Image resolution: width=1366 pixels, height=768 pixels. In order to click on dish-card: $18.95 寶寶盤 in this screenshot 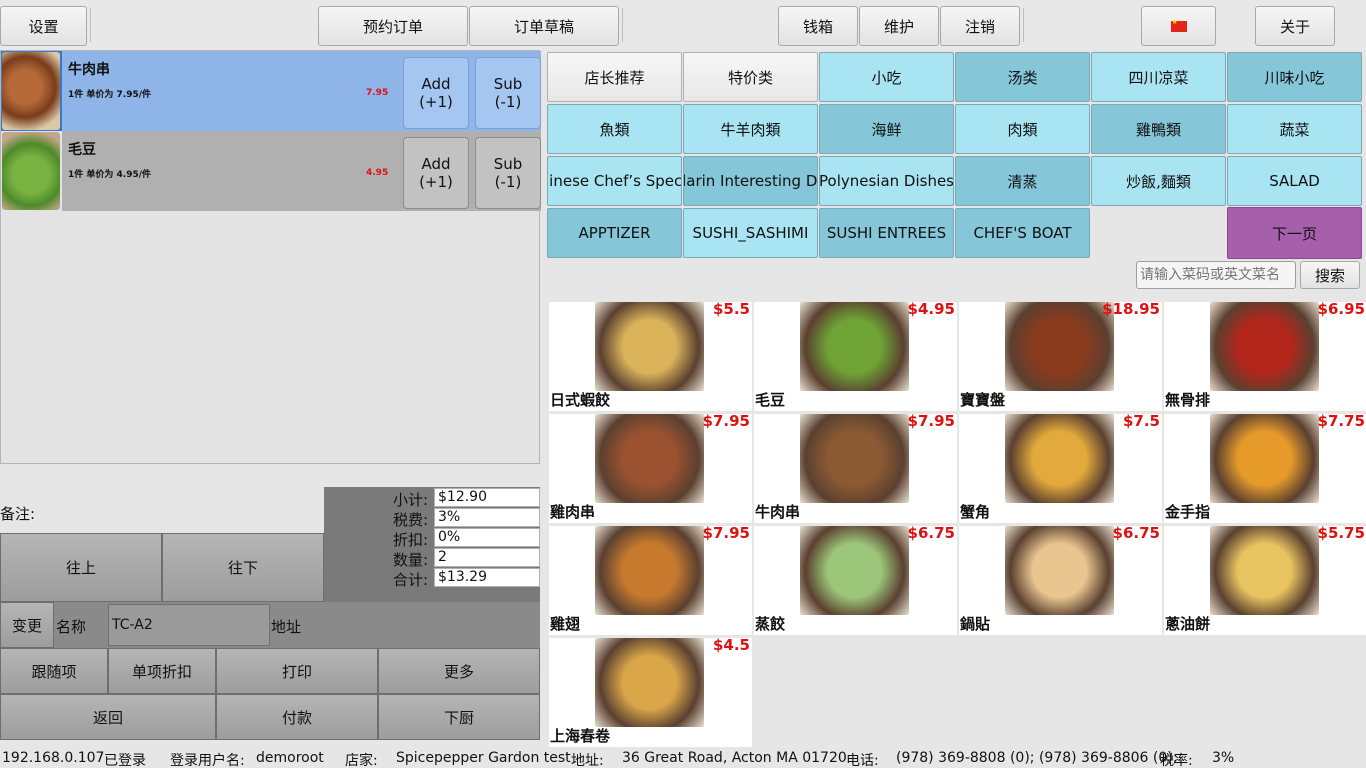, I will do `click(1060, 355)`.